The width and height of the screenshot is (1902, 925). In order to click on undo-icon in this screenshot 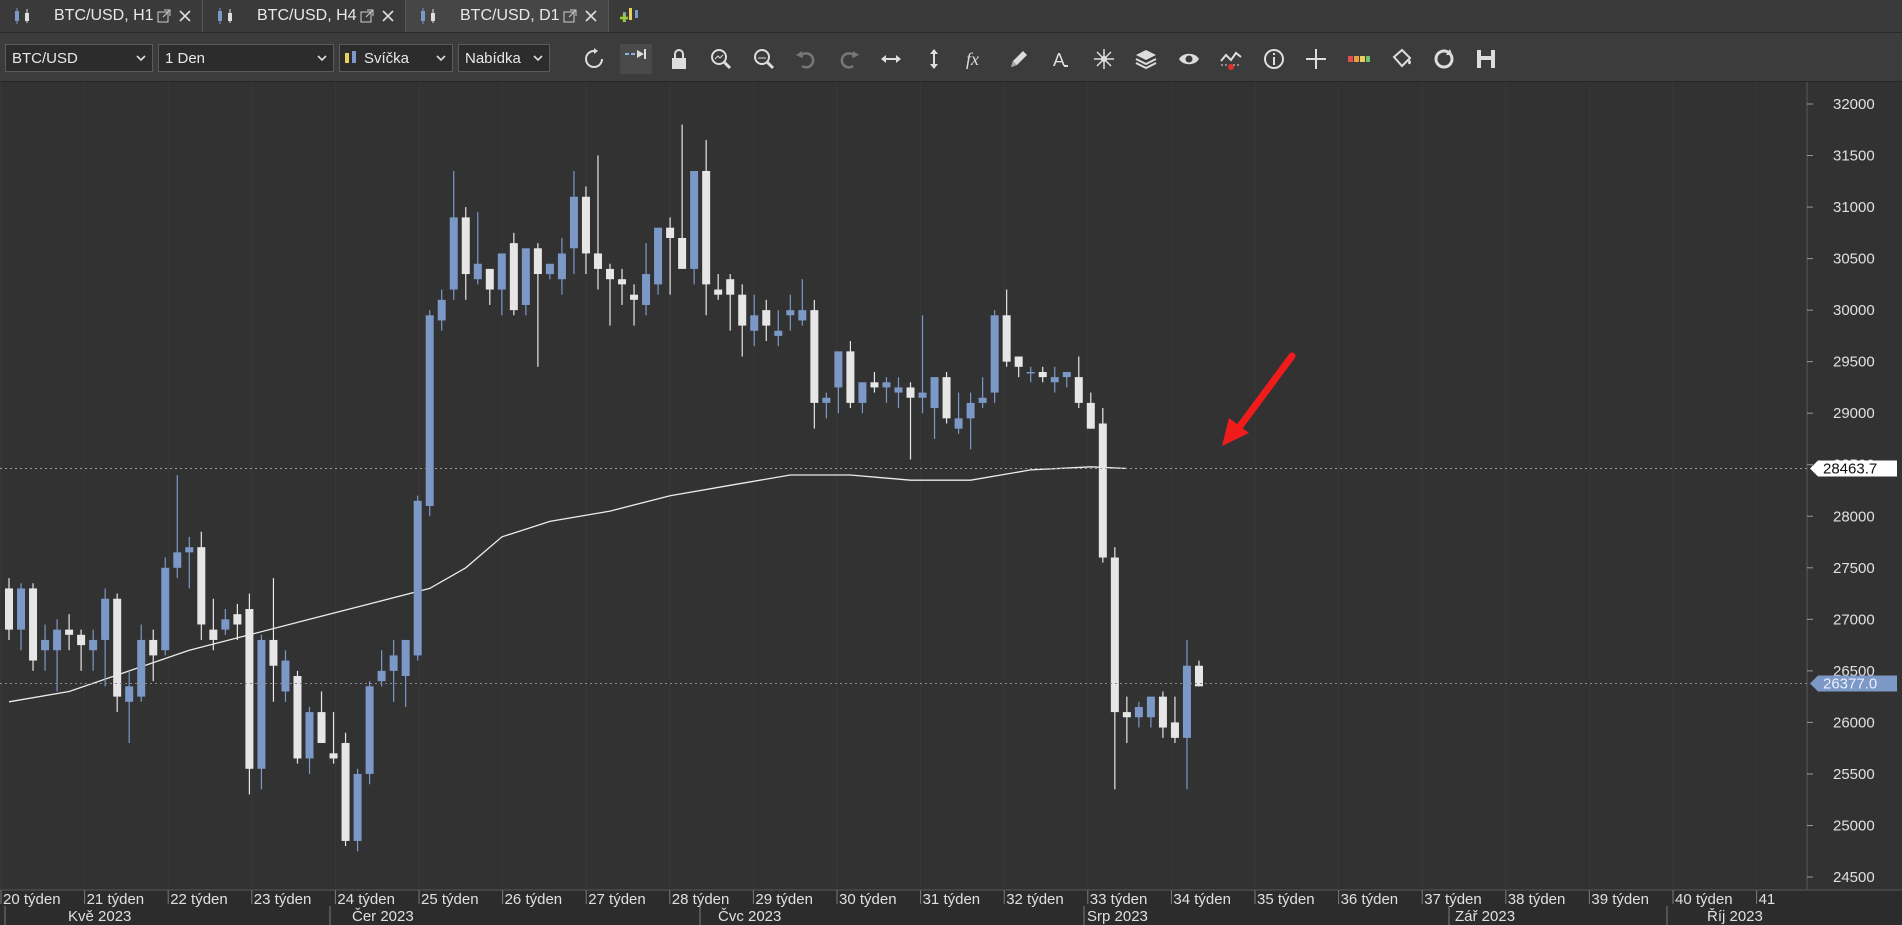, I will do `click(805, 60)`.